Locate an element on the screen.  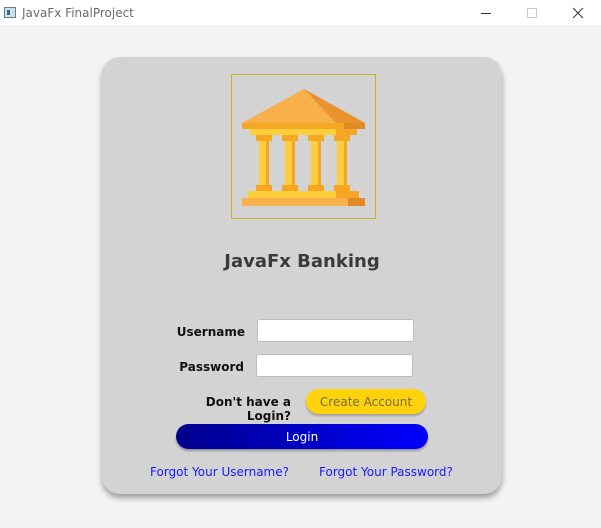
forgot-password-link: Forgot Your Password? is located at coordinates (386, 472).